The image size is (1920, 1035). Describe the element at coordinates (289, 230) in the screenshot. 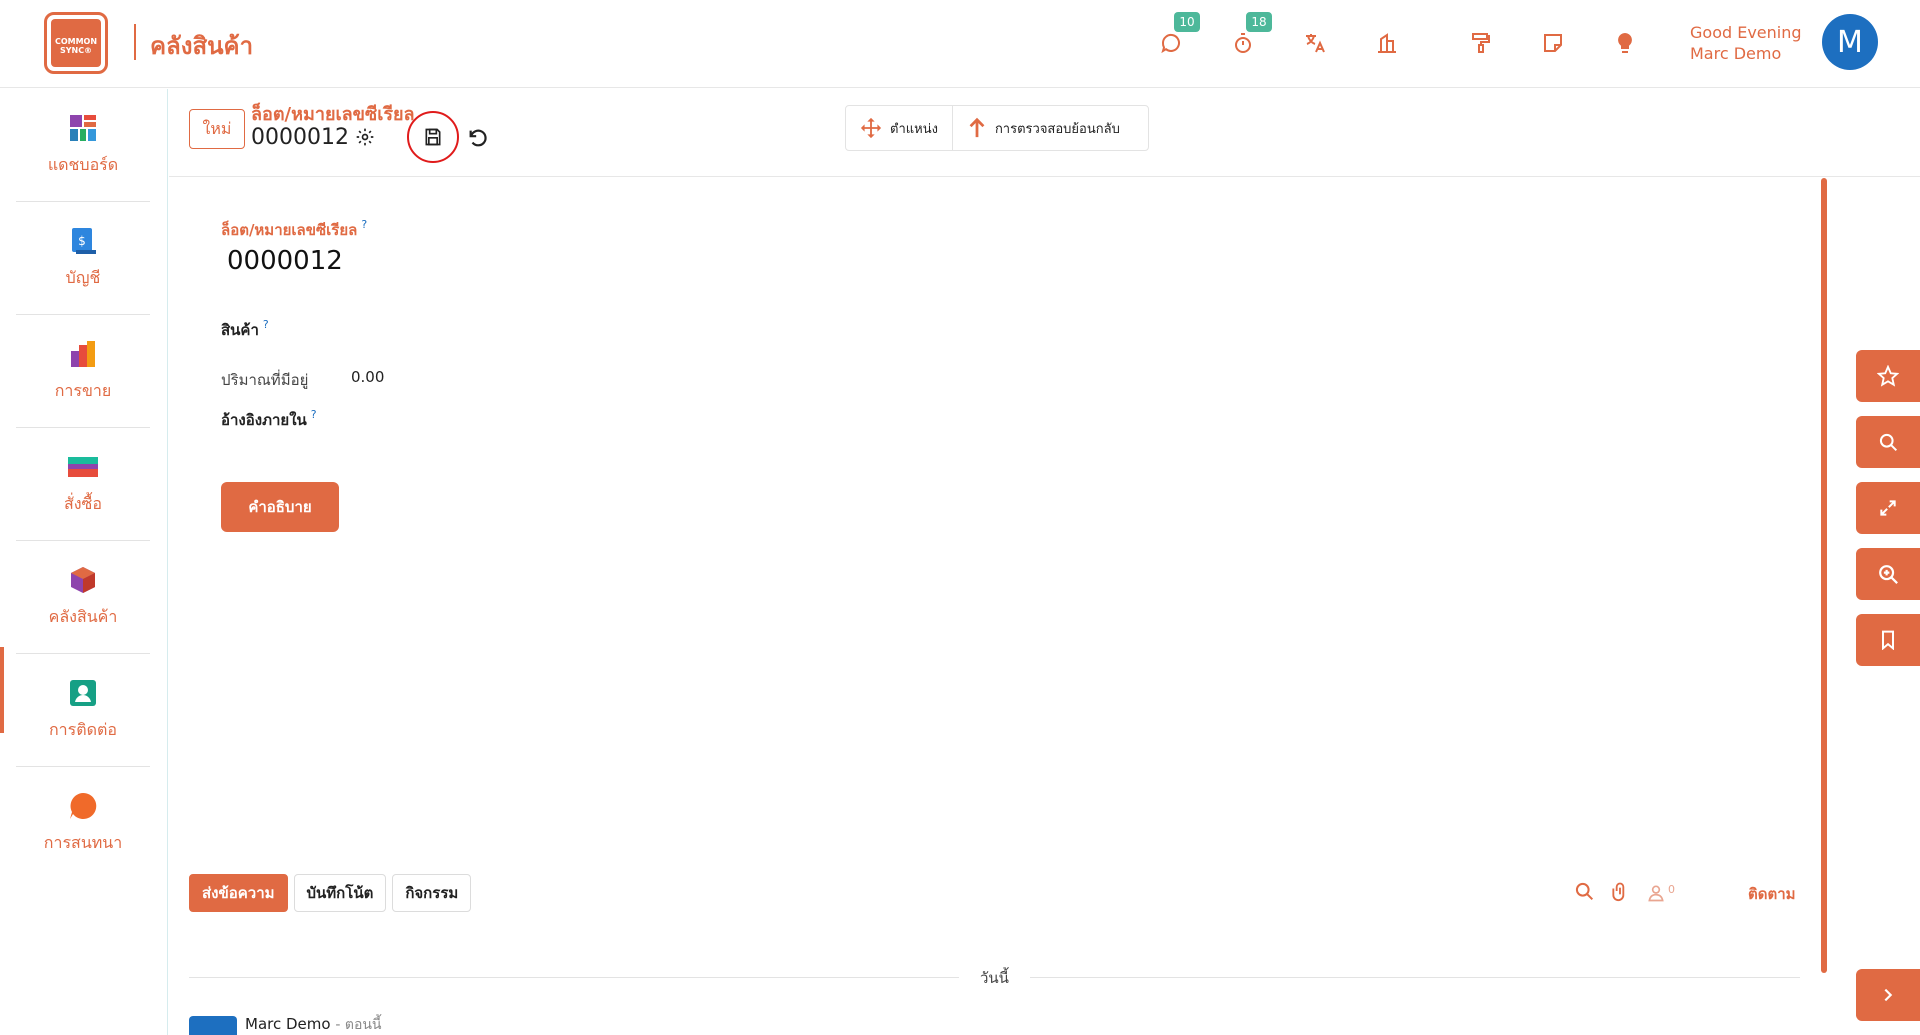

I see `lot-label-text: ล็อต/หมายเลขซีเรียล` at that location.